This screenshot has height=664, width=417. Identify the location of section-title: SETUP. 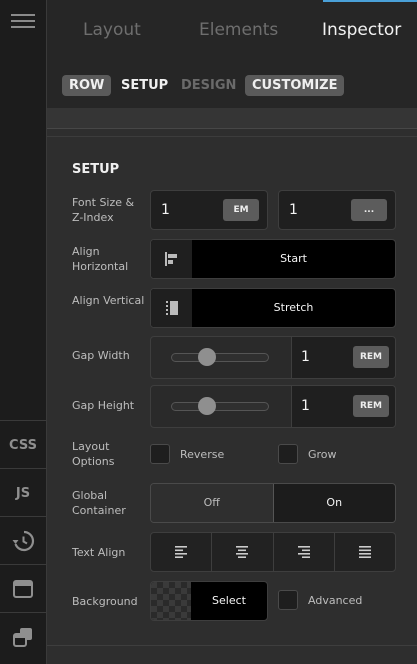
(96, 169).